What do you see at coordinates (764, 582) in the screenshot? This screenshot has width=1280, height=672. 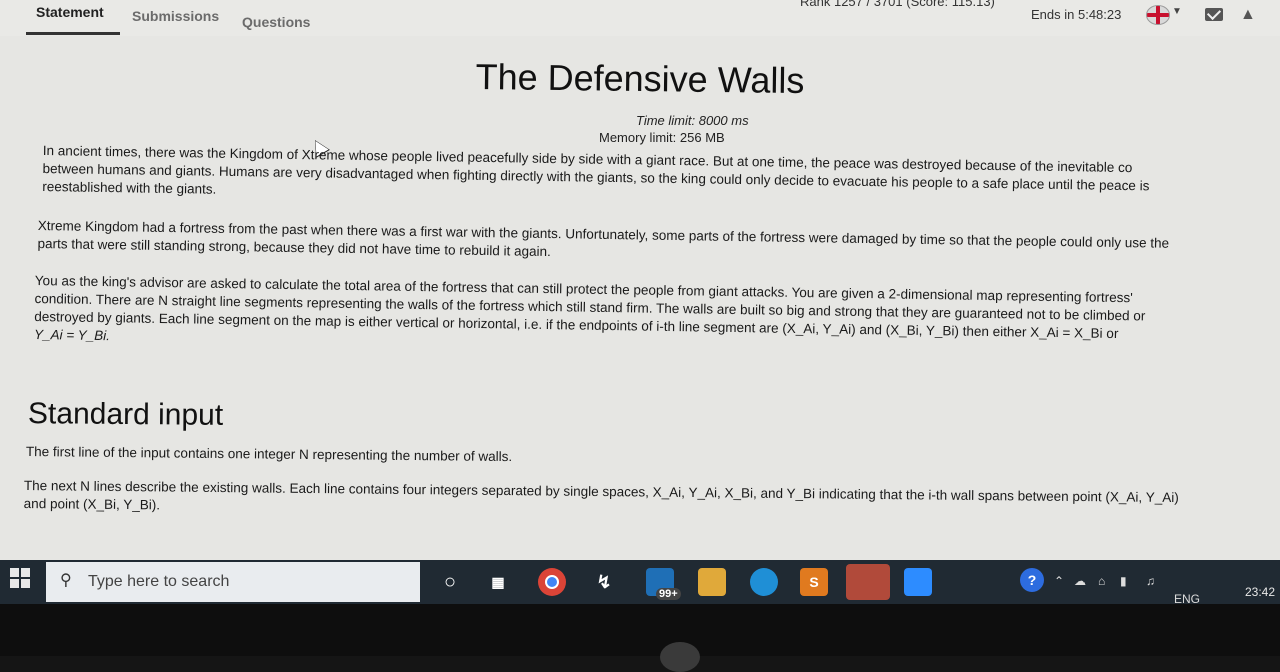 I see `edge-icon` at bounding box center [764, 582].